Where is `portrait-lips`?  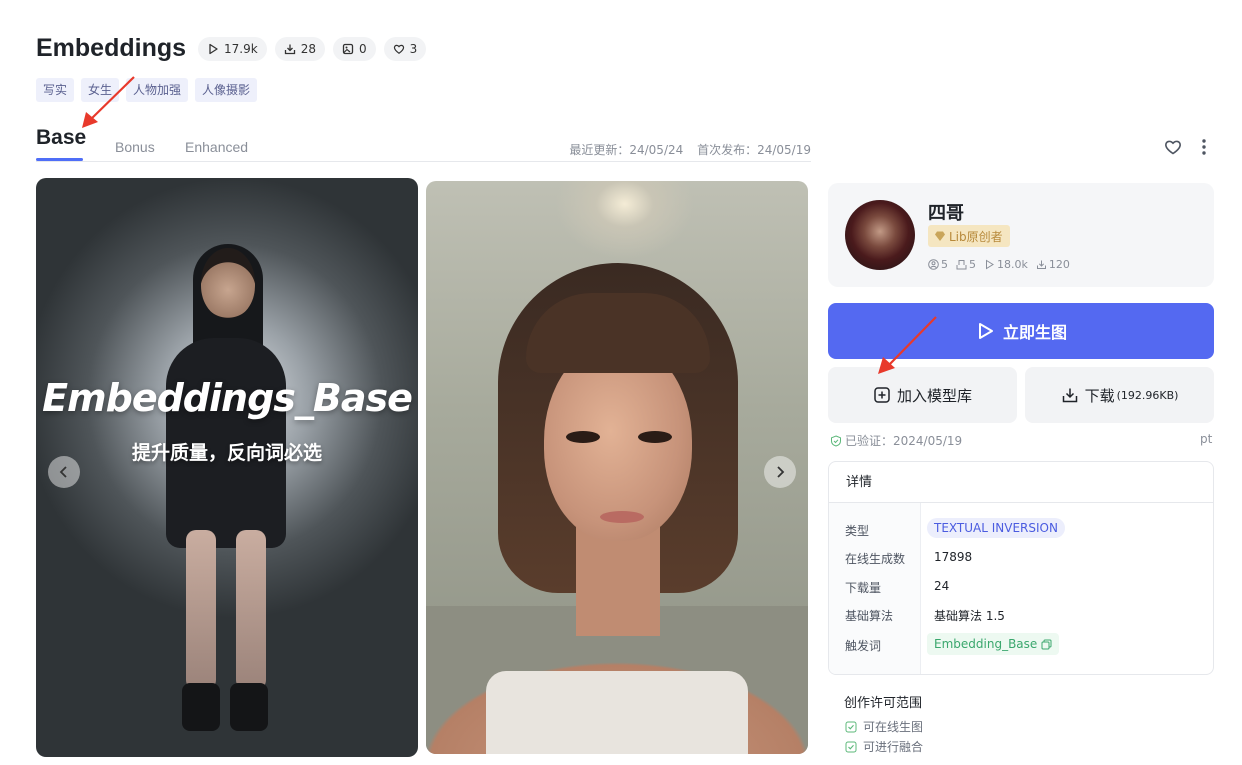 portrait-lips is located at coordinates (622, 517).